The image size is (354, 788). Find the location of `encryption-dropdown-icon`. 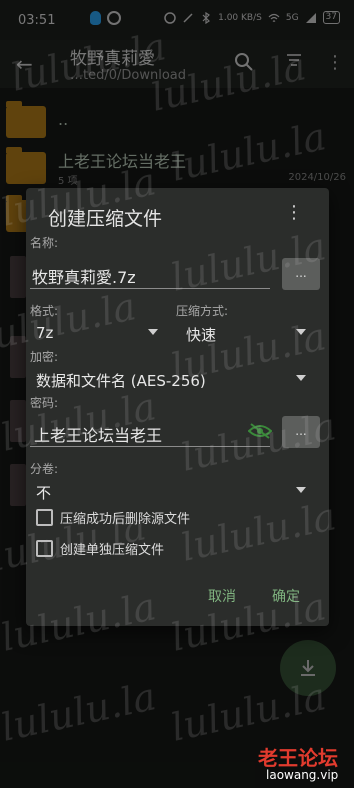

encryption-dropdown-icon is located at coordinates (301, 378).